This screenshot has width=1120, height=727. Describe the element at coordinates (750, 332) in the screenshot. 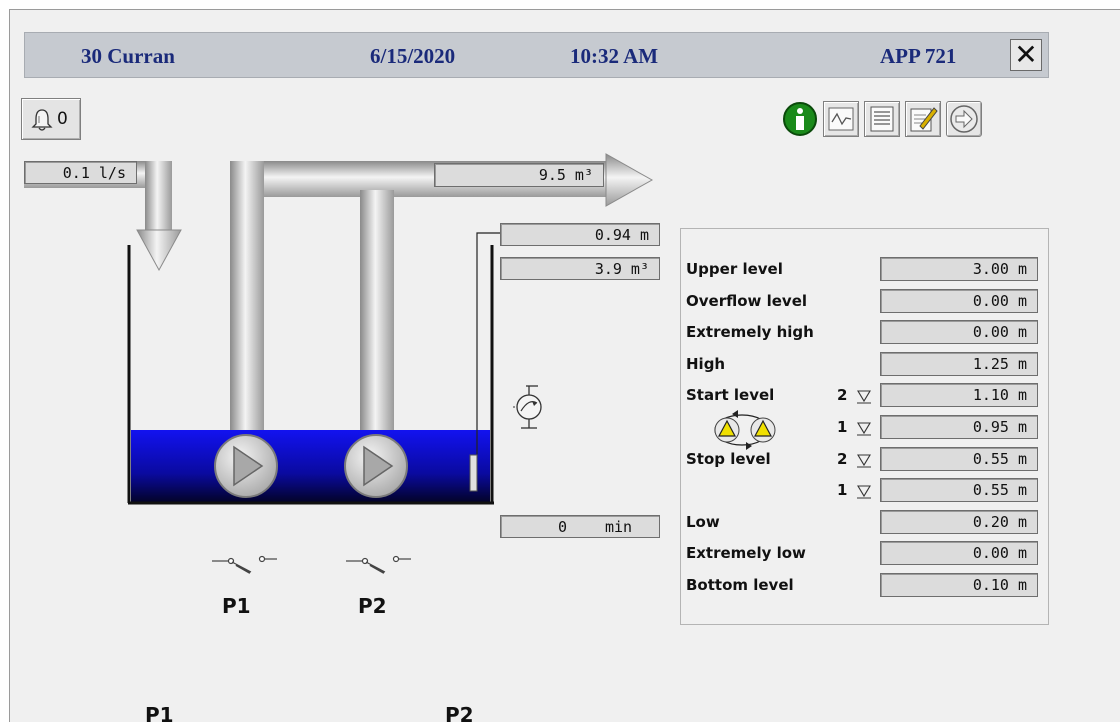

I see `level-label: Extremely high` at that location.